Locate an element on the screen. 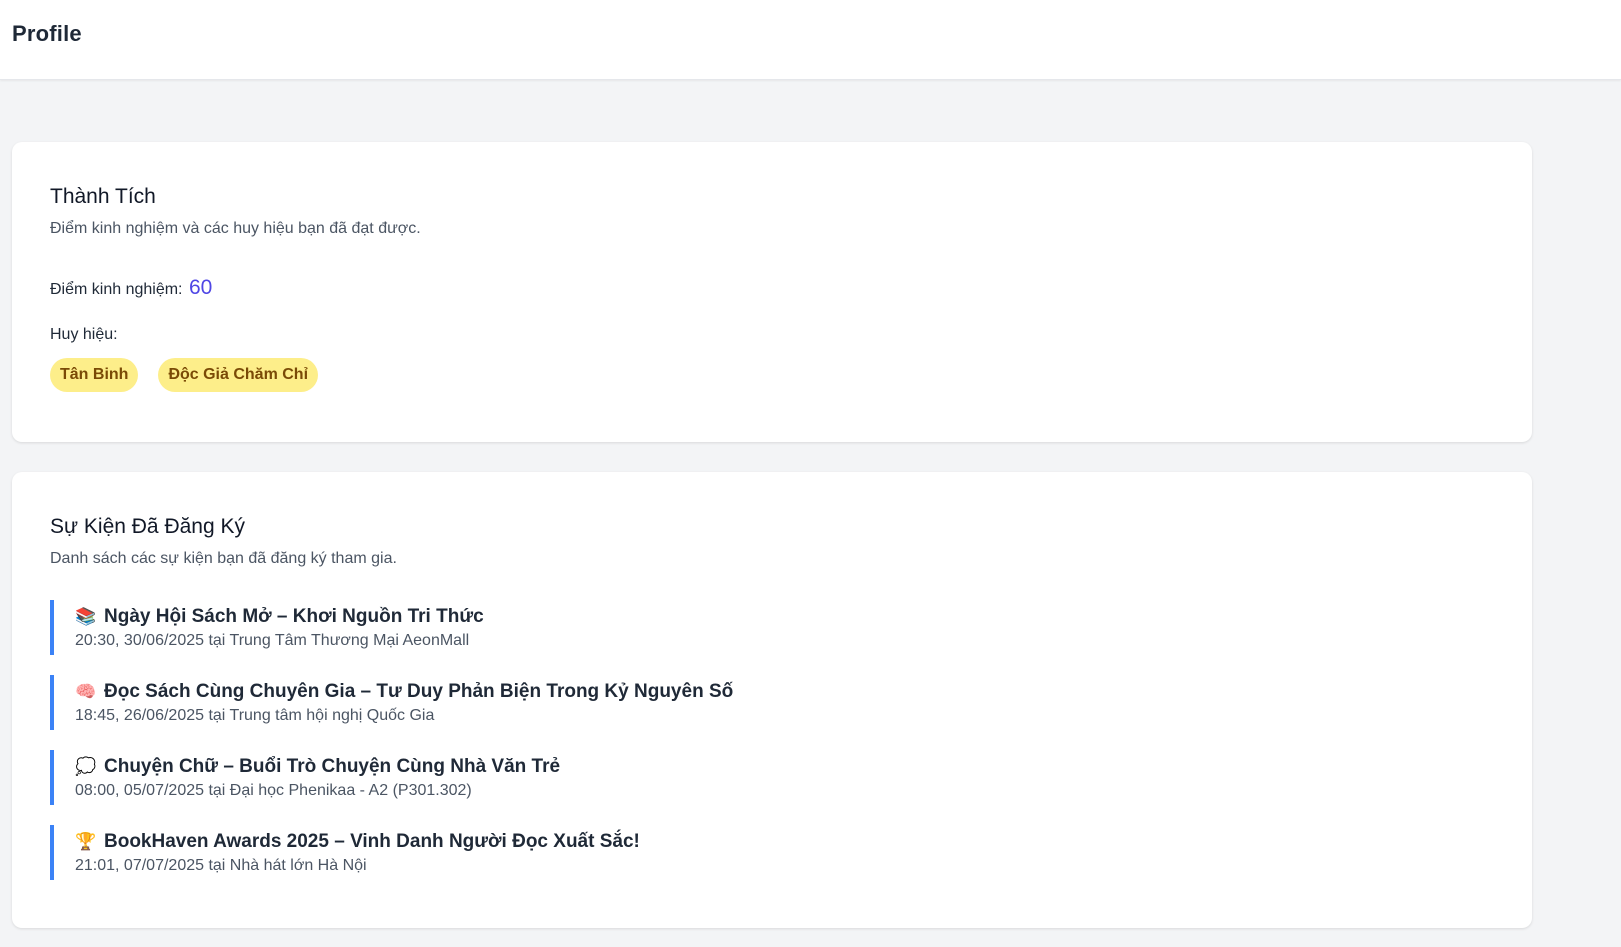 Image resolution: width=1621 pixels, height=947 pixels. xp-label: Điểm kinh nghiệm: is located at coordinates (116, 289).